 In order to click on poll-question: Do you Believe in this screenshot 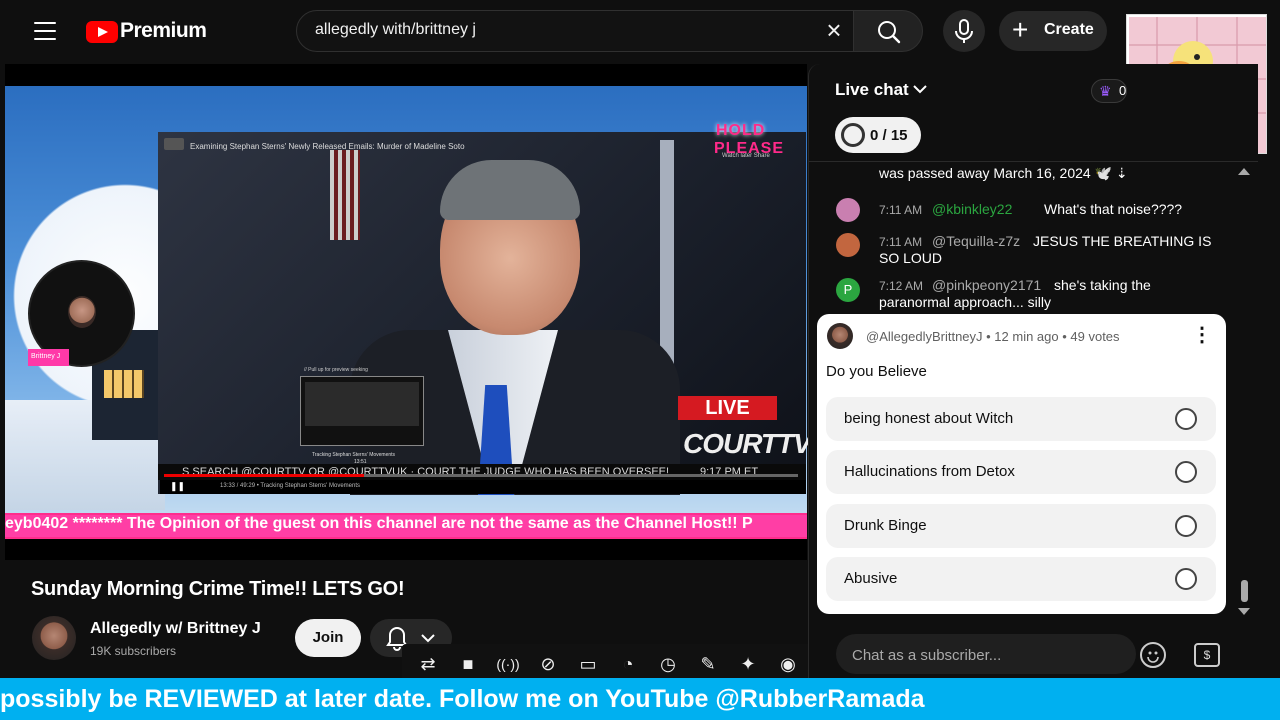, I will do `click(876, 371)`.